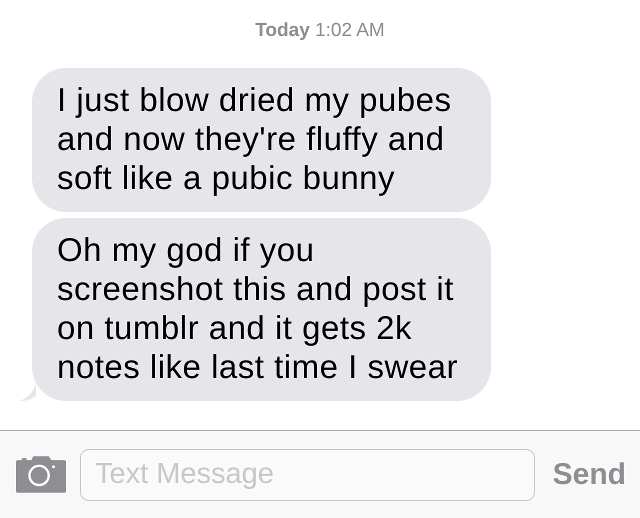 The height and width of the screenshot is (518, 640). I want to click on send-button: Send, so click(587, 475).